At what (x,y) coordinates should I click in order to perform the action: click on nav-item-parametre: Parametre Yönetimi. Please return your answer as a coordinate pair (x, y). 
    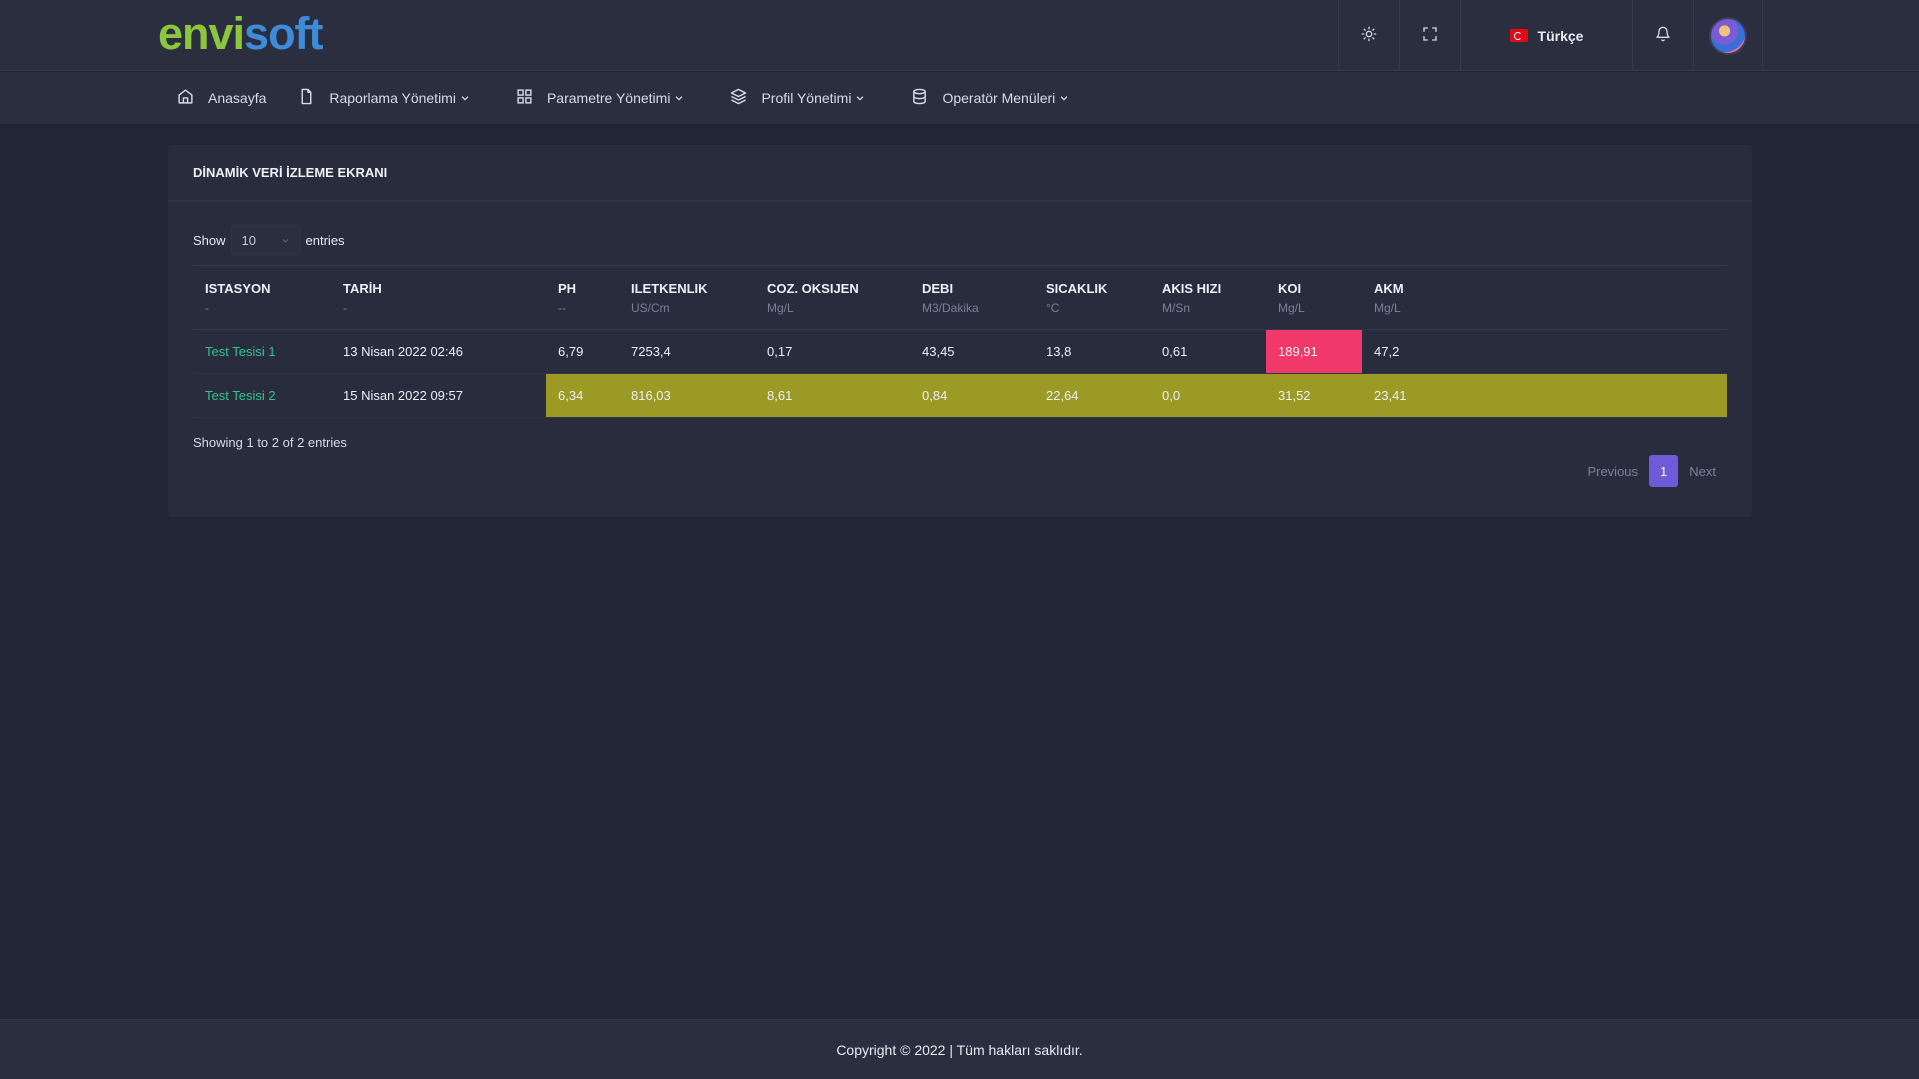
    Looking at the image, I should click on (607, 98).